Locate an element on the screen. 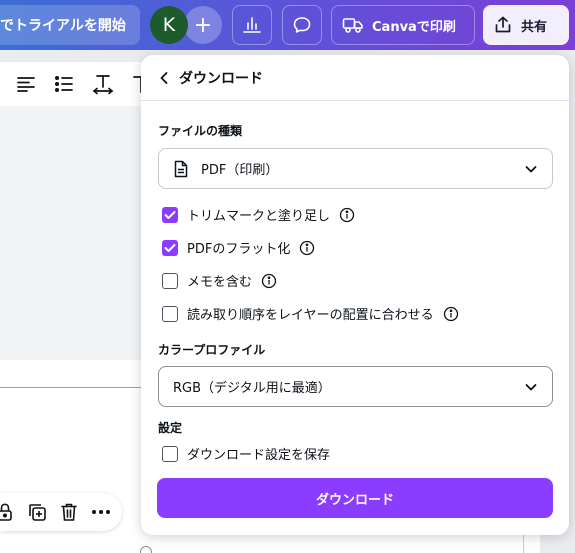 The height and width of the screenshot is (553, 575). chevron-left-icon is located at coordinates (164, 77).